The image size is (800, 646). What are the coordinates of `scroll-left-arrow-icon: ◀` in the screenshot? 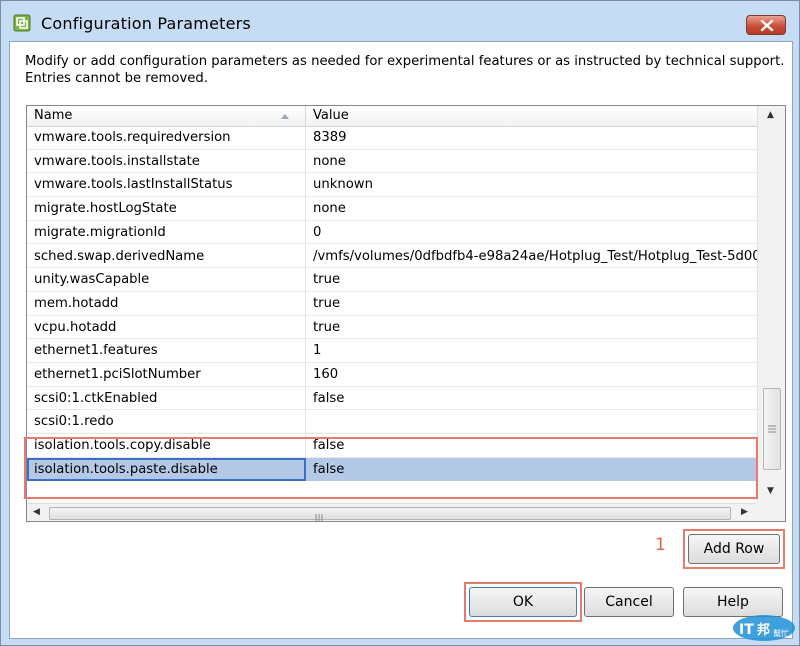 It's located at (36, 512).